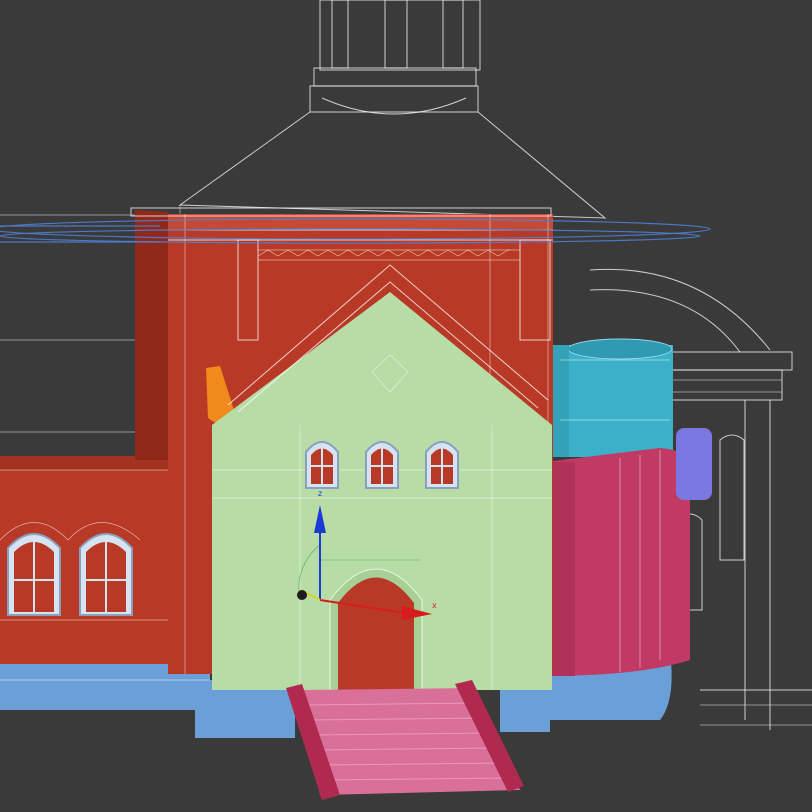  What do you see at coordinates (302, 595) in the screenshot?
I see `gizmo-pivot` at bounding box center [302, 595].